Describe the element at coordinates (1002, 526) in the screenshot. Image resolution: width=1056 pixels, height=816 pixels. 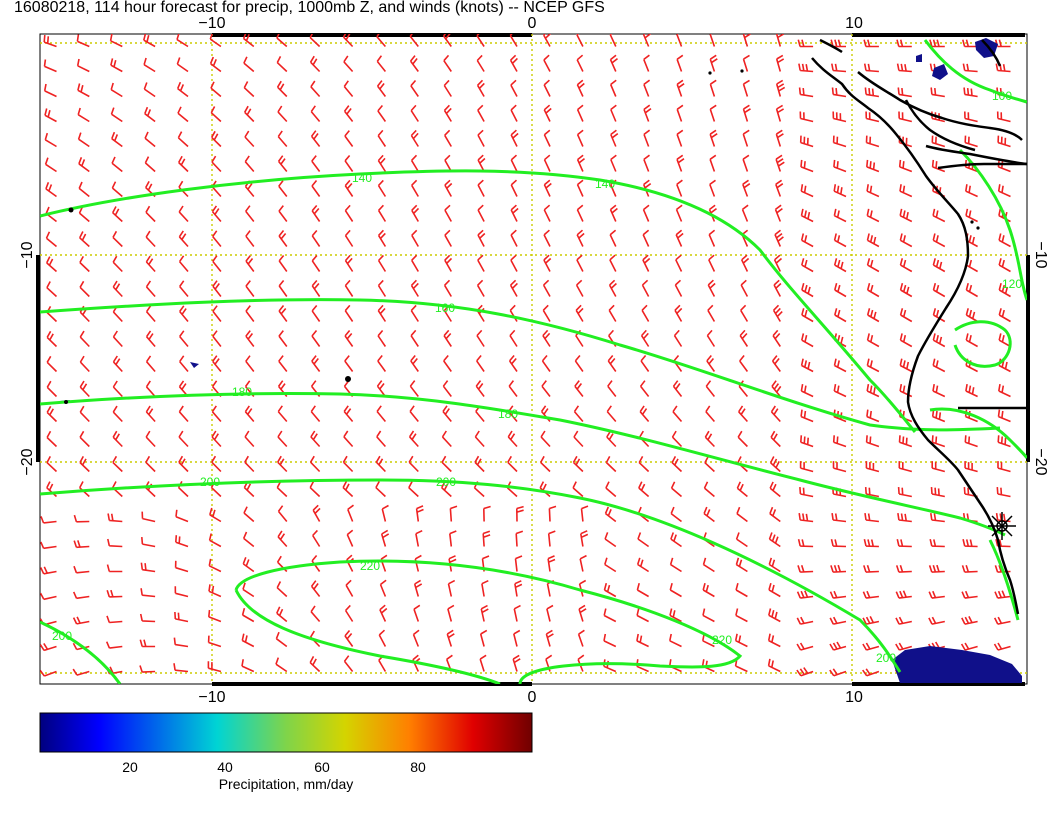
I see `station-marker-icon` at that location.